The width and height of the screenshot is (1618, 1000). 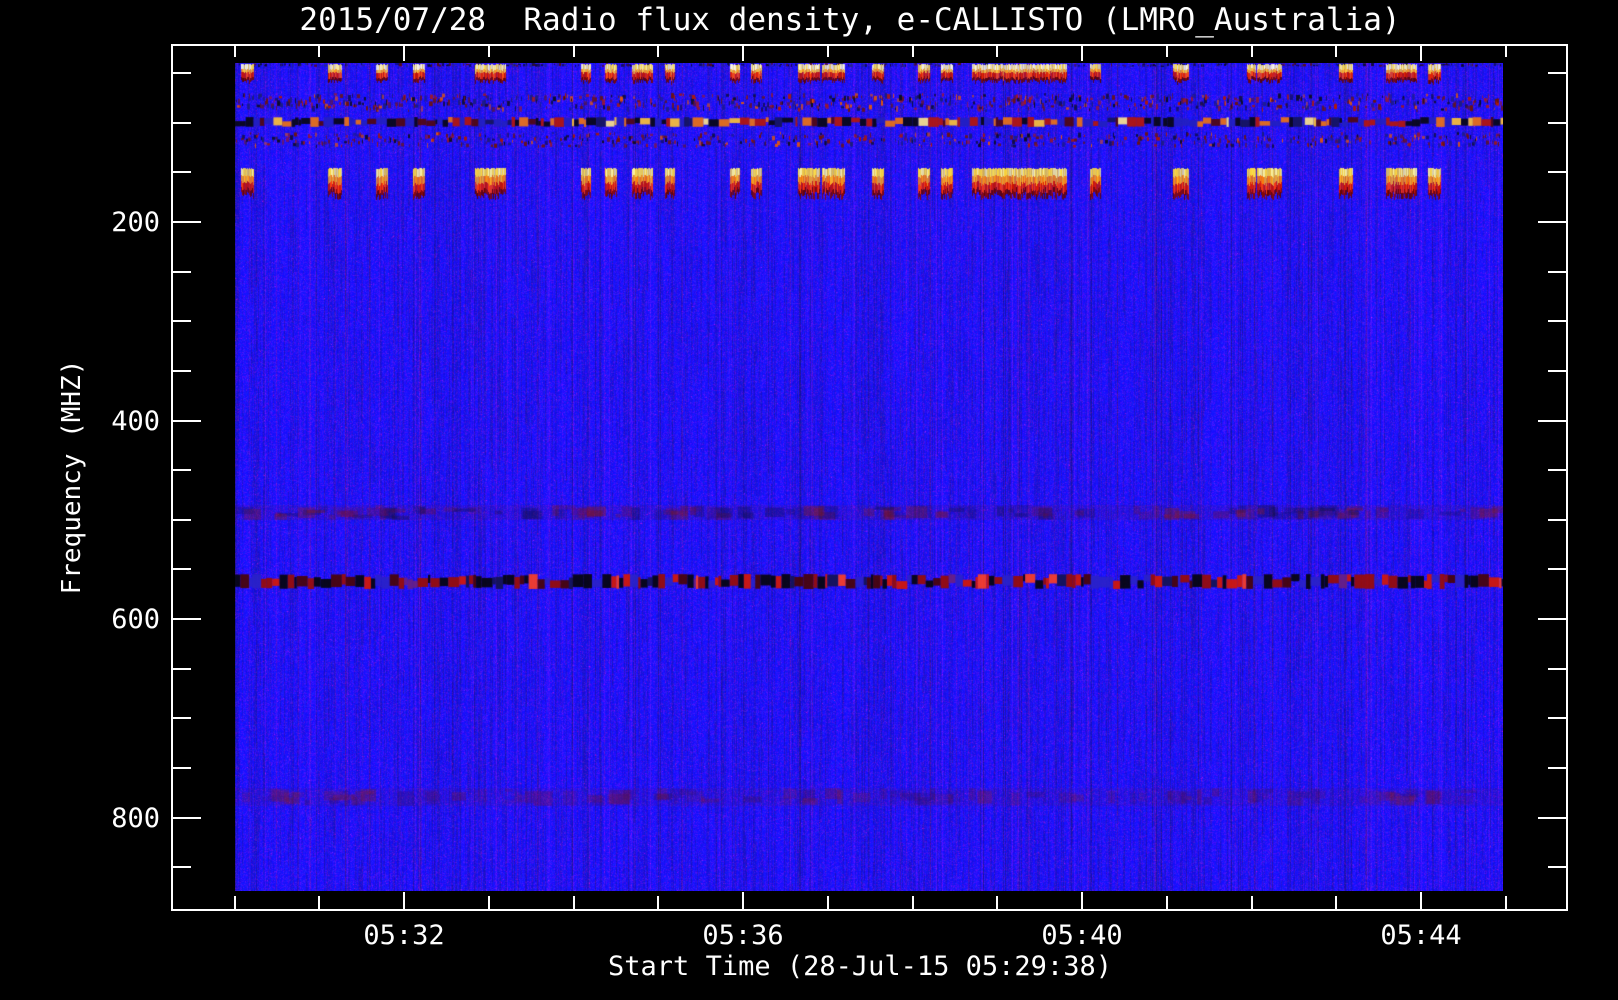 I want to click on y-tick-label: 800, so click(x=135, y=818).